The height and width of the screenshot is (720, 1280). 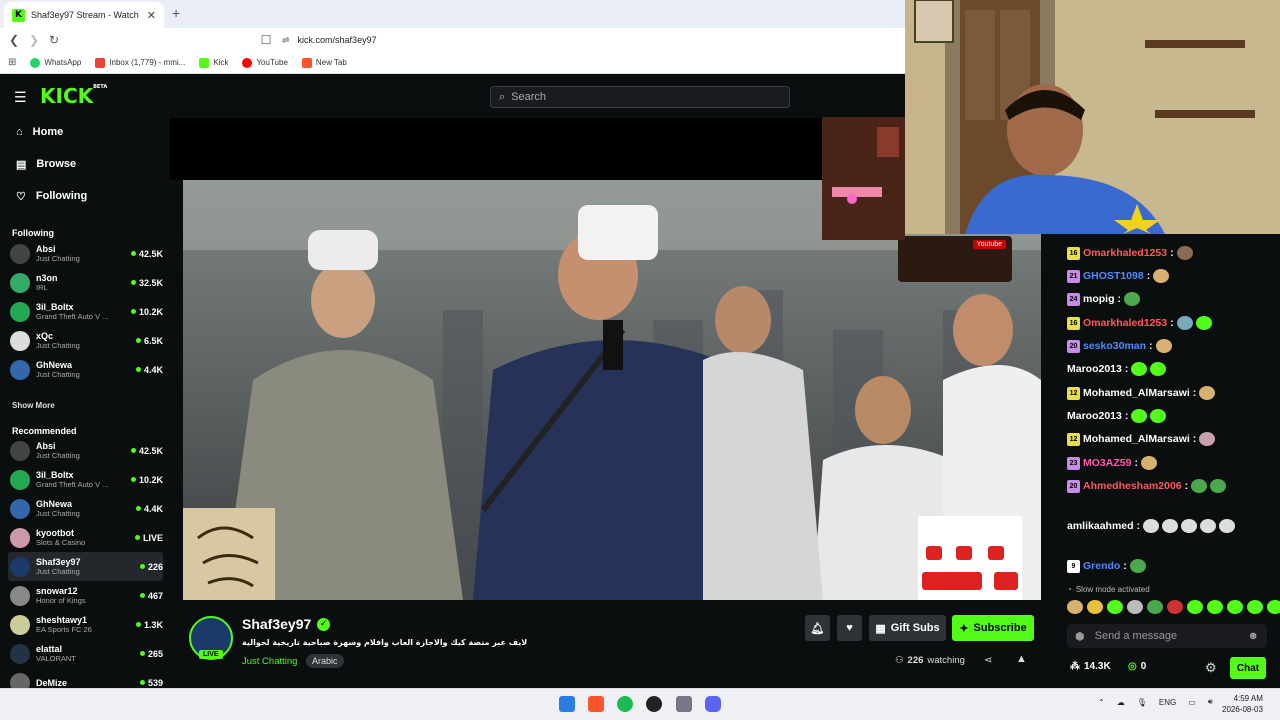 What do you see at coordinates (1192, 702) in the screenshot?
I see `network-icon: ▭` at bounding box center [1192, 702].